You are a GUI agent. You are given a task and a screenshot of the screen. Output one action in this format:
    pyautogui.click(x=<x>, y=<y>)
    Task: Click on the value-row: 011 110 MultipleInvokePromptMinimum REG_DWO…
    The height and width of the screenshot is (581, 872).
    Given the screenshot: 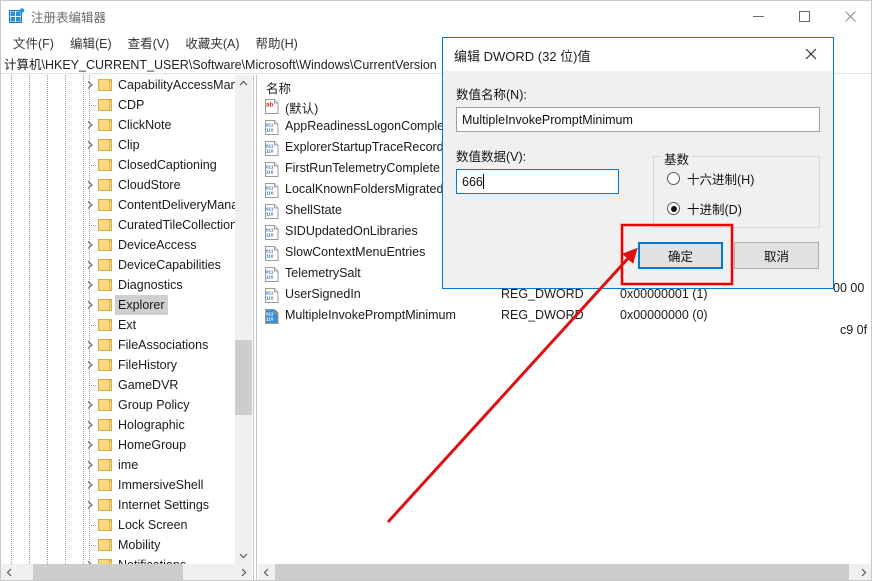 What is the action you would take?
    pyautogui.click(x=564, y=316)
    